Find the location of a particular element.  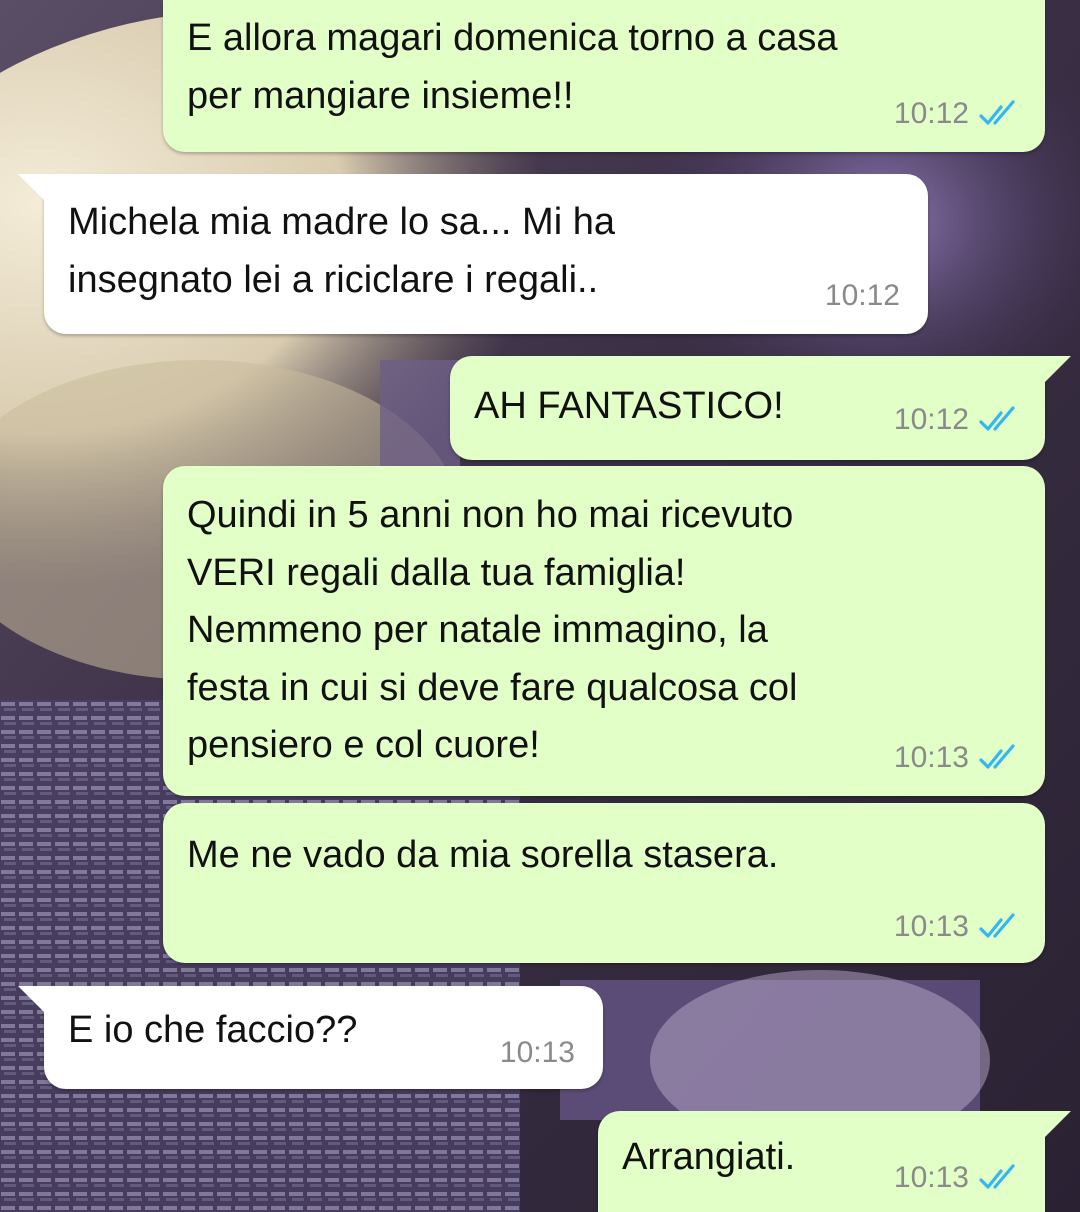

message-text: E io che faccio?? is located at coordinates (213, 1030).